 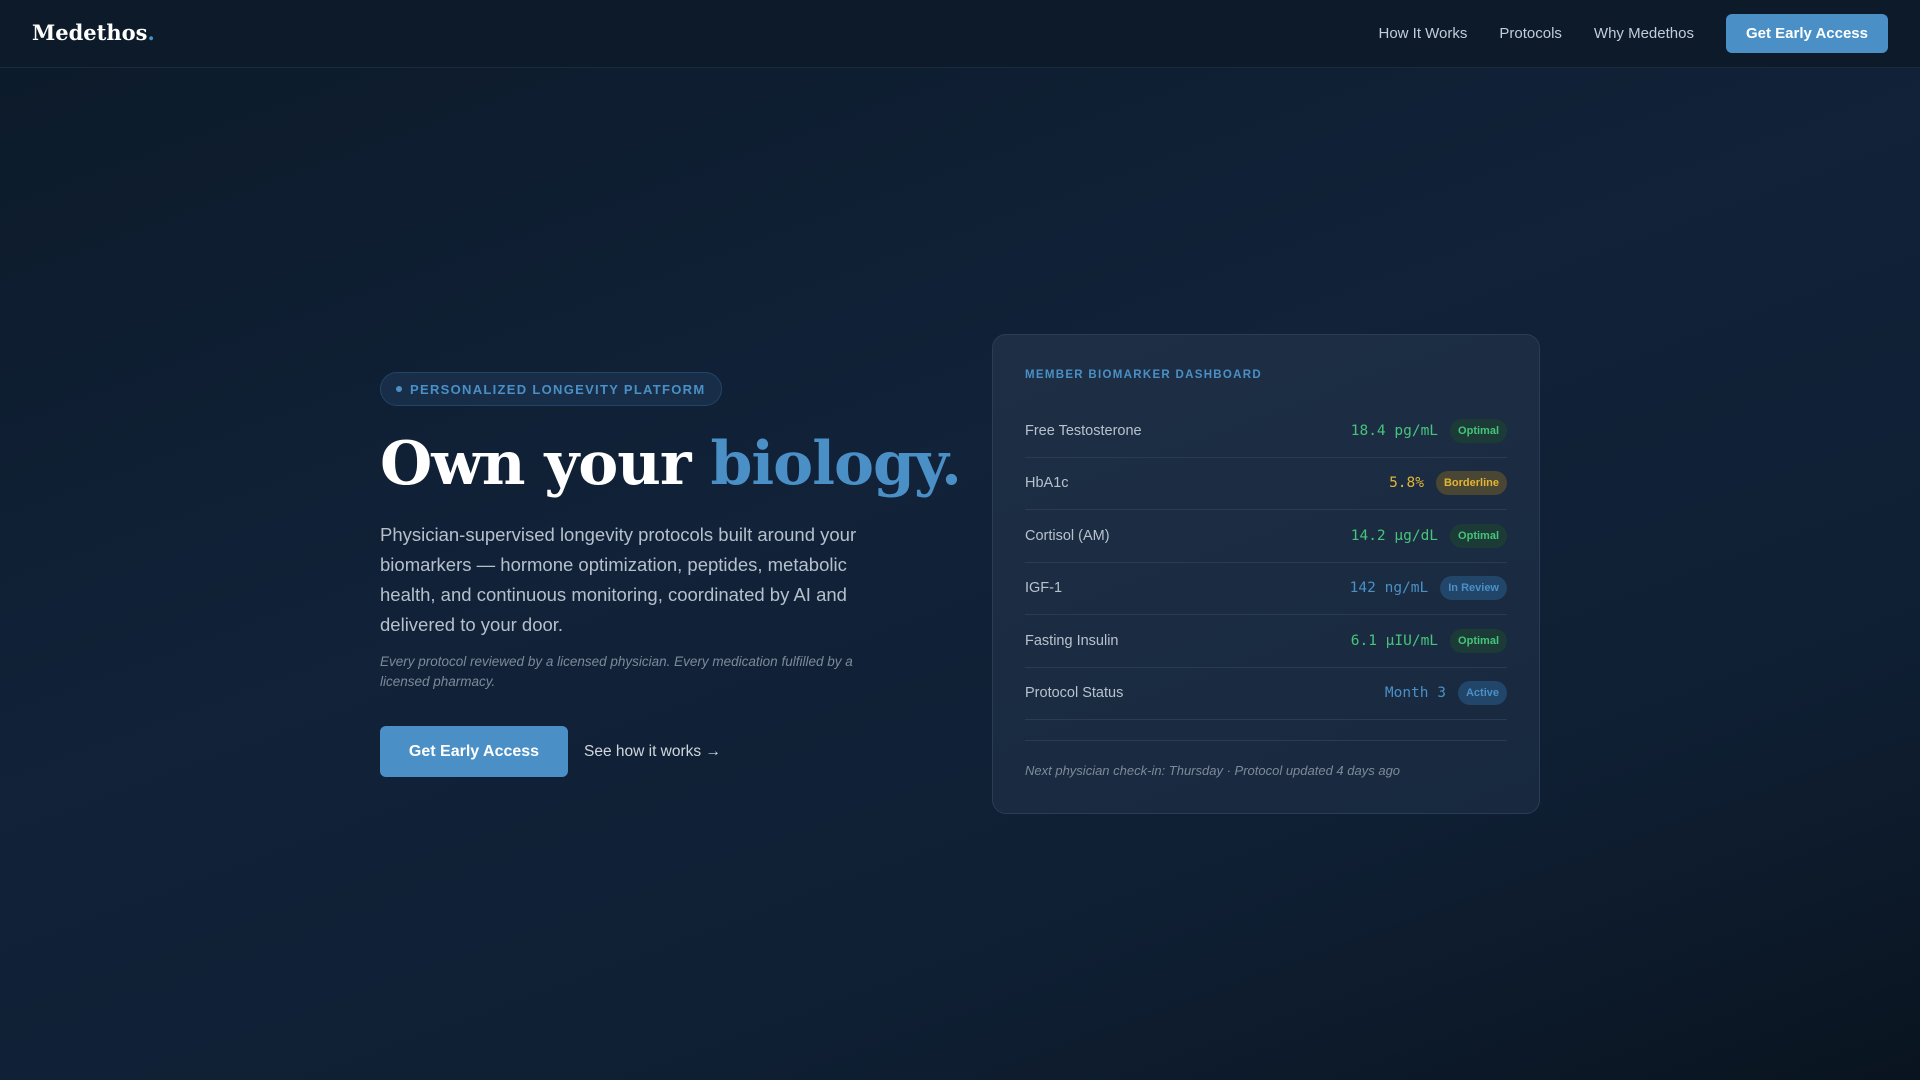 What do you see at coordinates (1074, 693) in the screenshot?
I see `biomarker-label: Protocol Status` at bounding box center [1074, 693].